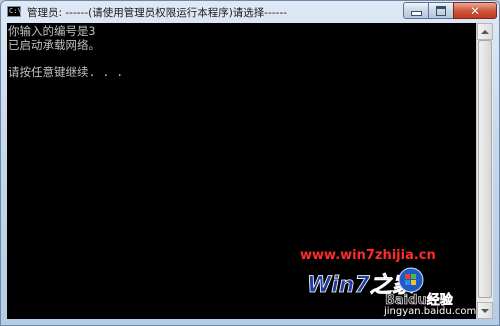  Describe the element at coordinates (485, 169) in the screenshot. I see `scrollbar-thumb` at that location.